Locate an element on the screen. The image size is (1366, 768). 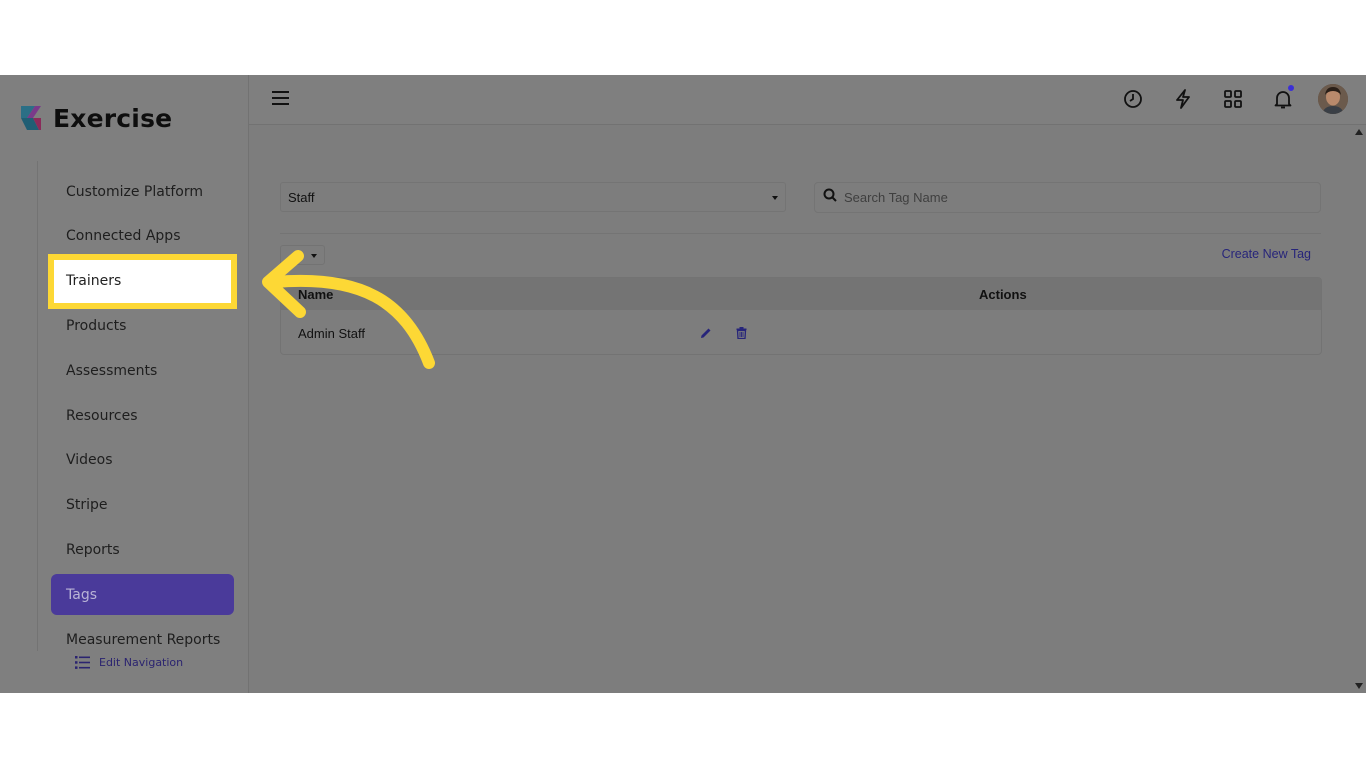
sidebar-item-connected-apps: Connected Apps is located at coordinates (142, 236).